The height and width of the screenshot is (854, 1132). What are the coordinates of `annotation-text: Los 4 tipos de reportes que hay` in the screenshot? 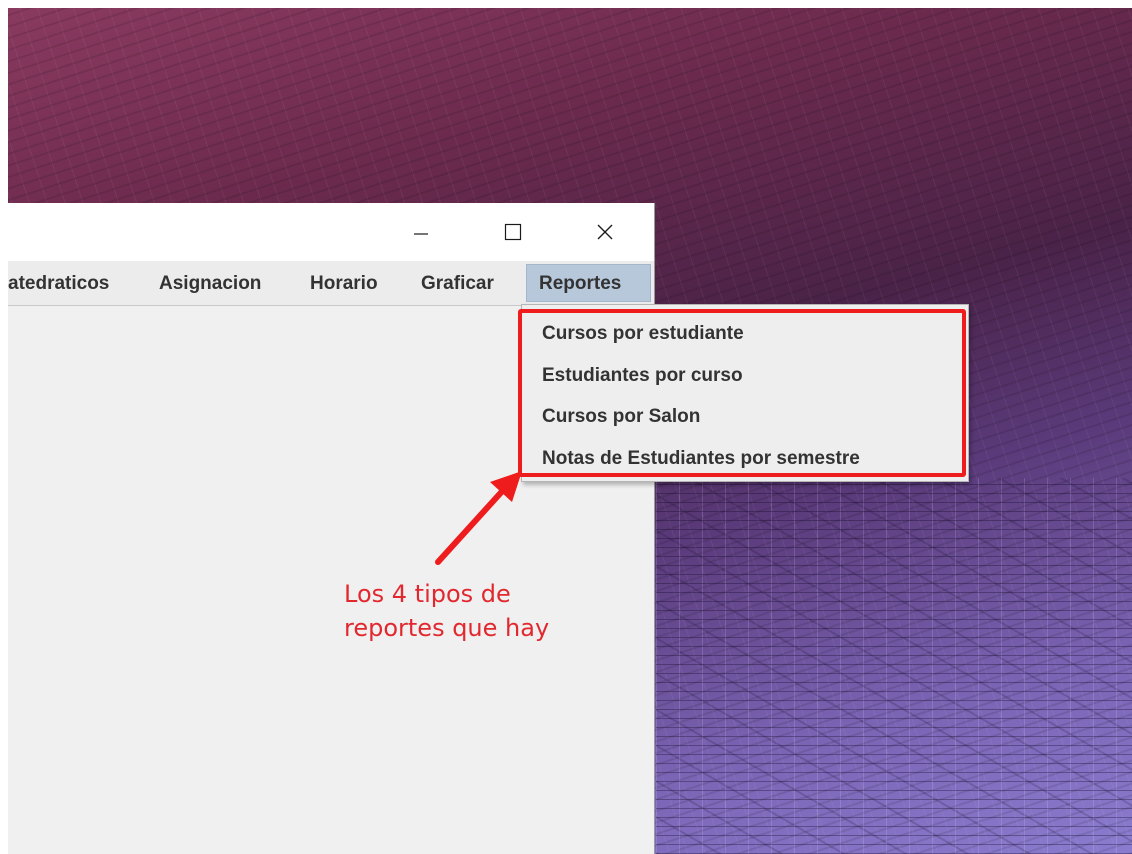 It's located at (446, 611).